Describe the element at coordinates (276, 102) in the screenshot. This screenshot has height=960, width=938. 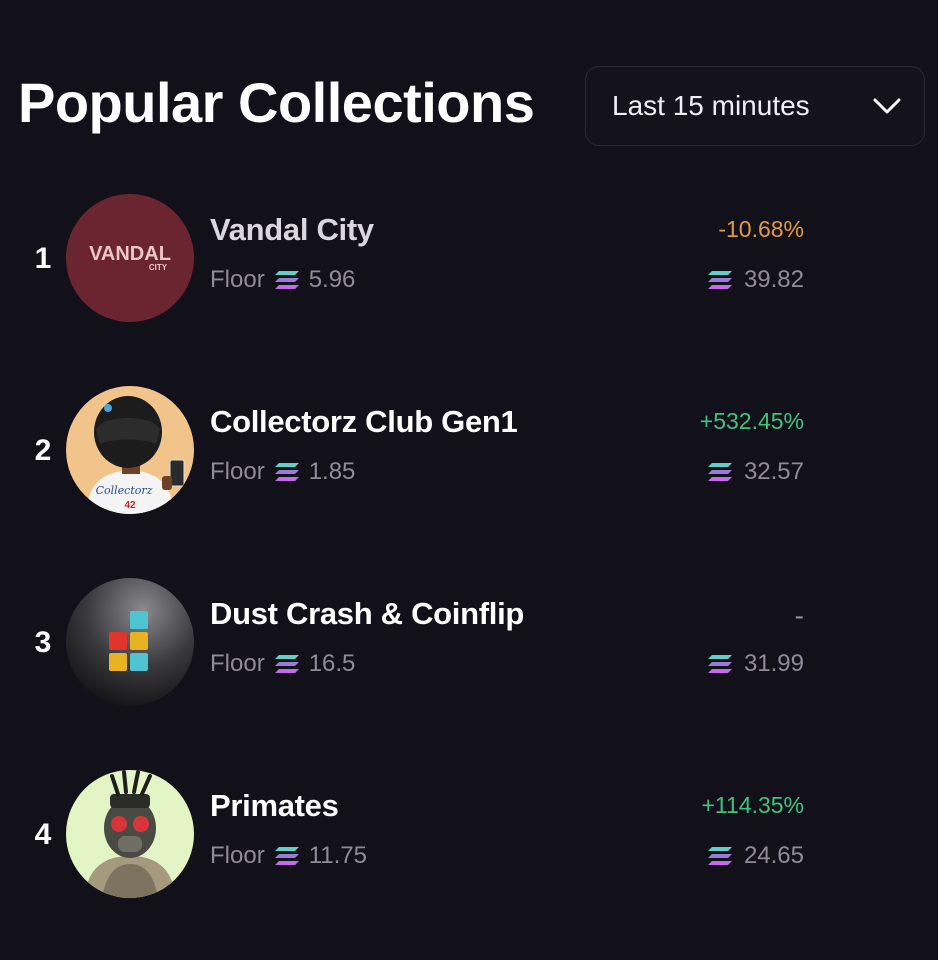
I see `page-title: Popular Collections` at that location.